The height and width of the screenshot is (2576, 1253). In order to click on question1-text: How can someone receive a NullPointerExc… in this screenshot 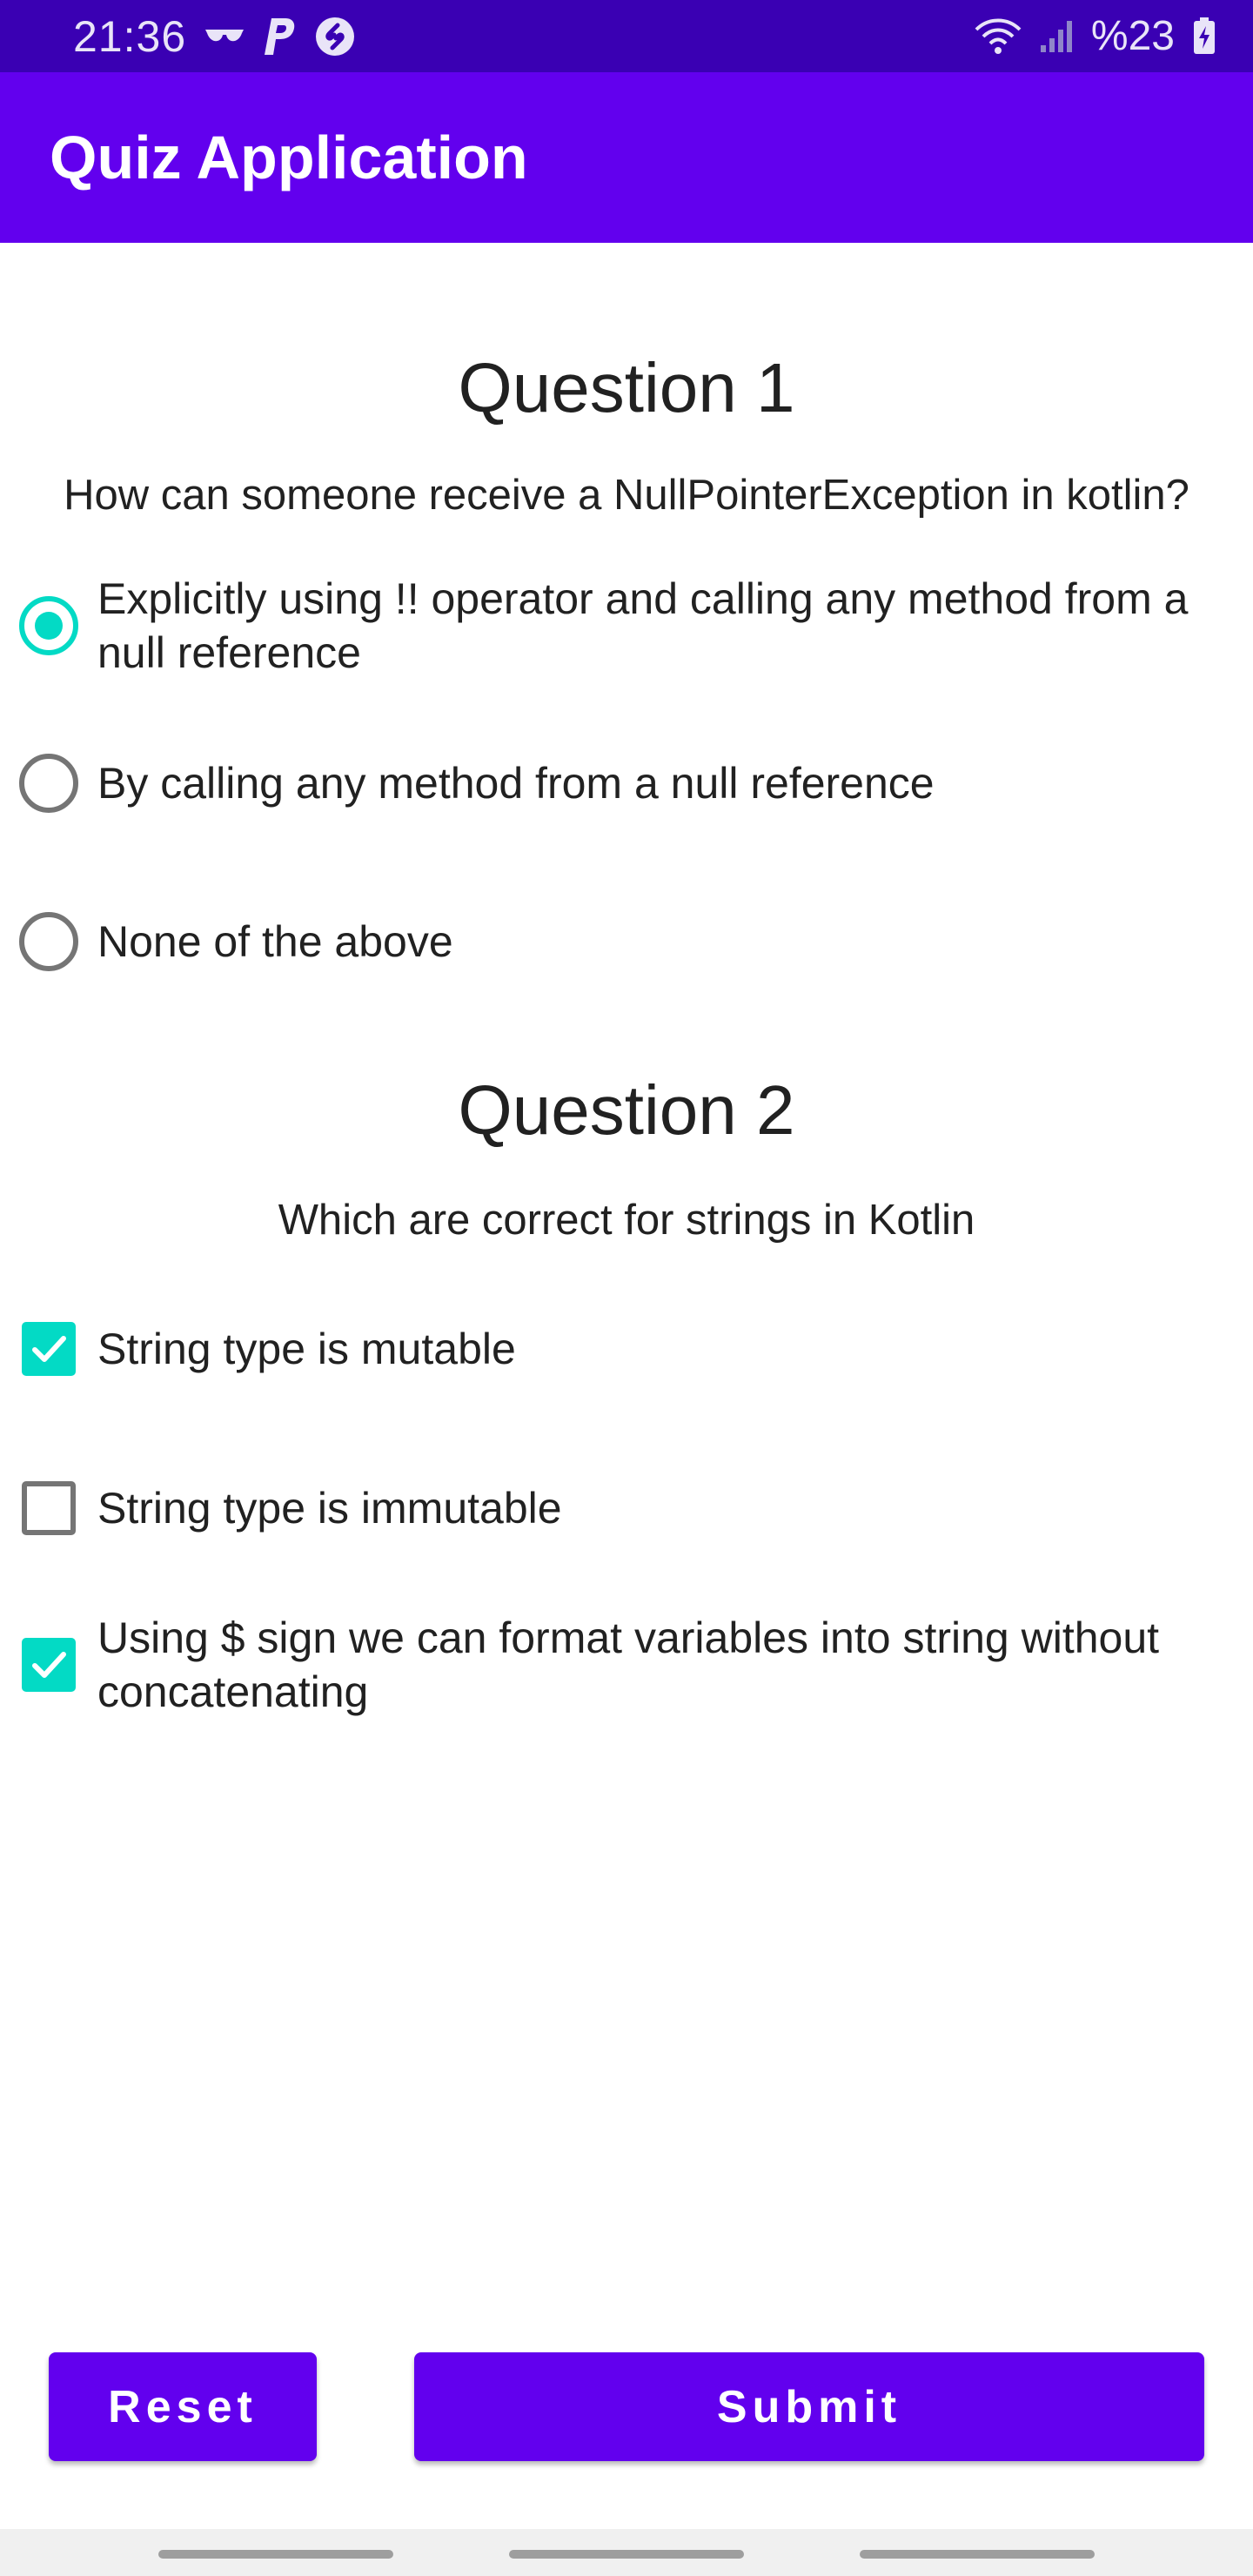, I will do `click(626, 495)`.